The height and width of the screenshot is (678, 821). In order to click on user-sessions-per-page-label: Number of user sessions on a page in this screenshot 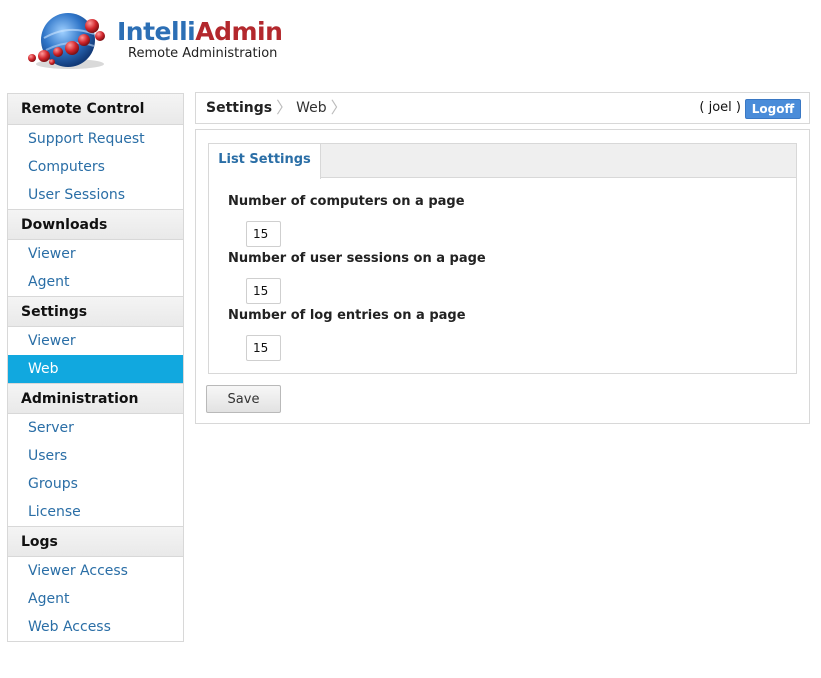, I will do `click(357, 258)`.